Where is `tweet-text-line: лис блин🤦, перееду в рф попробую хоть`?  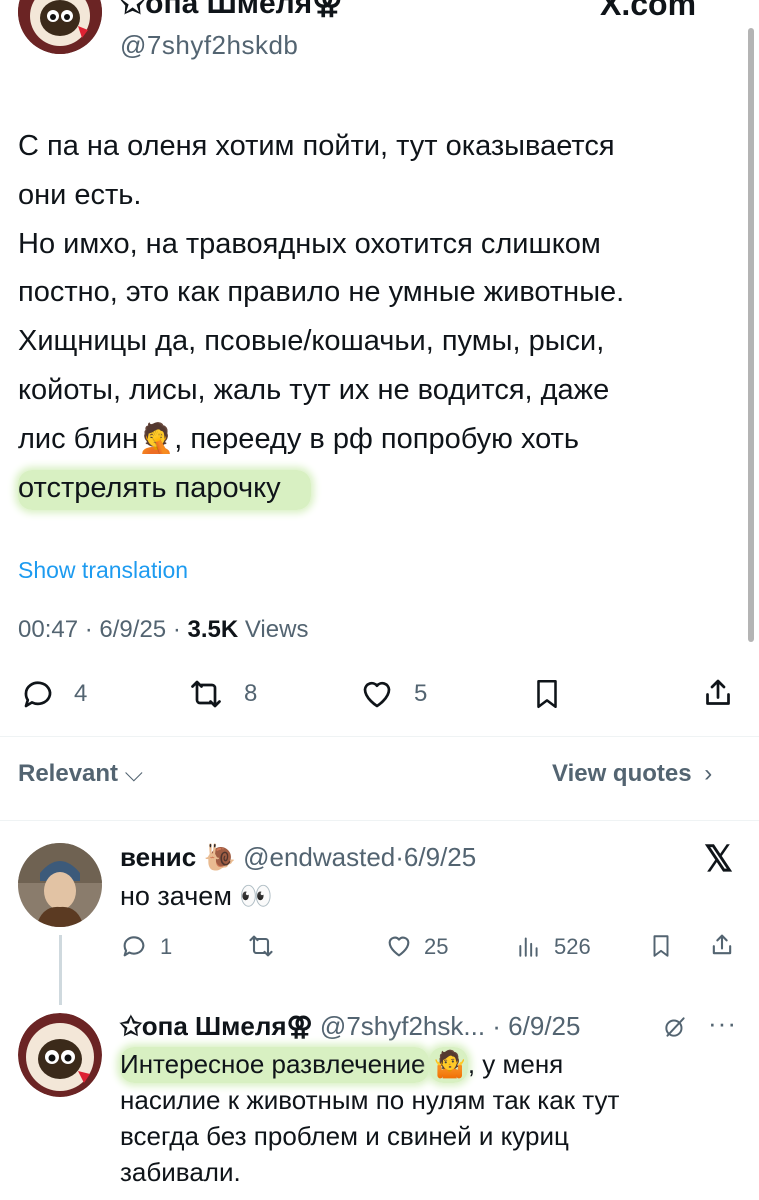
tweet-text-line: лис блин🤦, перееду в рф попробую хоть is located at coordinates (378, 439).